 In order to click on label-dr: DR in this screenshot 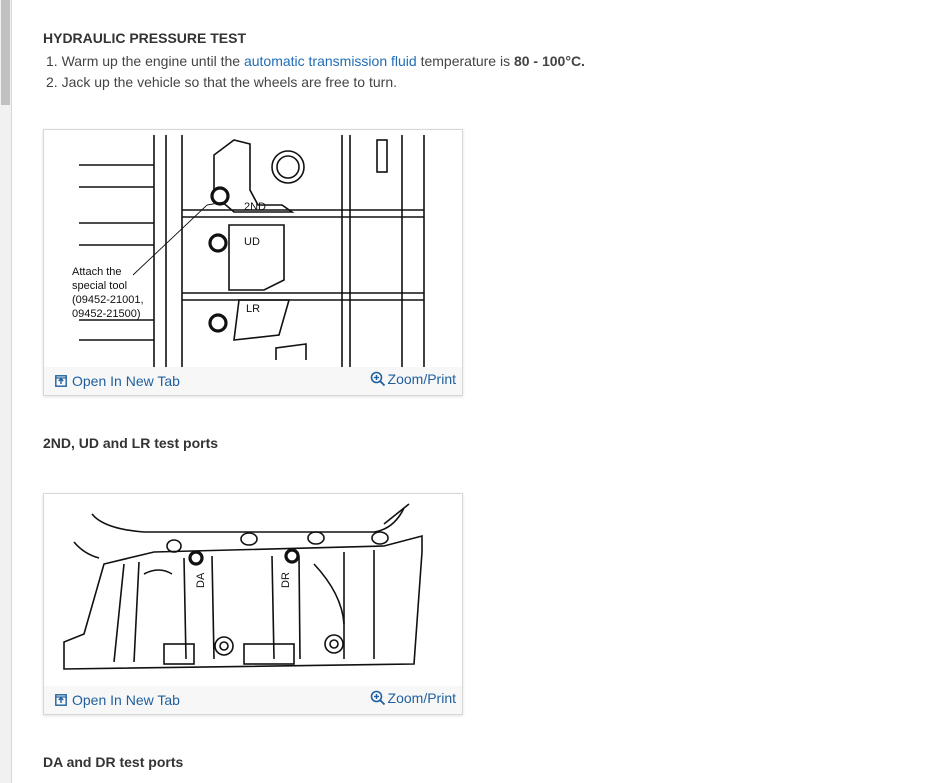, I will do `click(286, 580)`.